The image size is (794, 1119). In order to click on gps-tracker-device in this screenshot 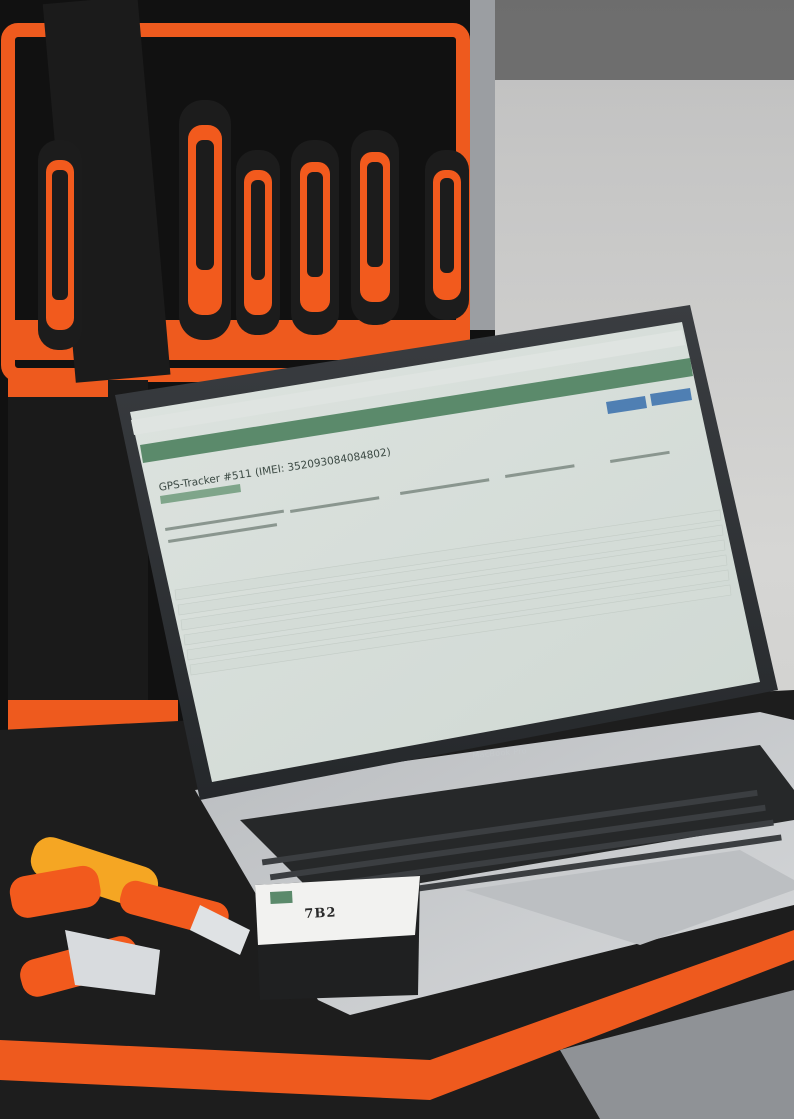, I will do `click(337, 938)`.